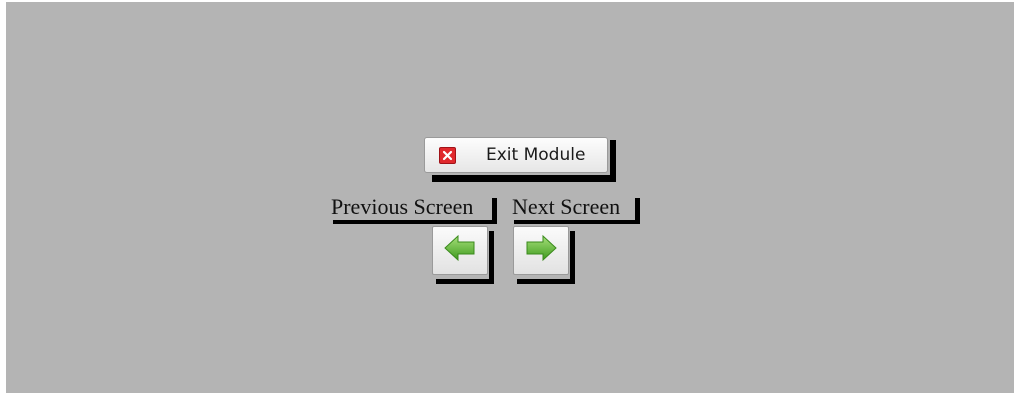 This screenshot has height=393, width=1014. I want to click on next-screen-button, so click(541, 250).